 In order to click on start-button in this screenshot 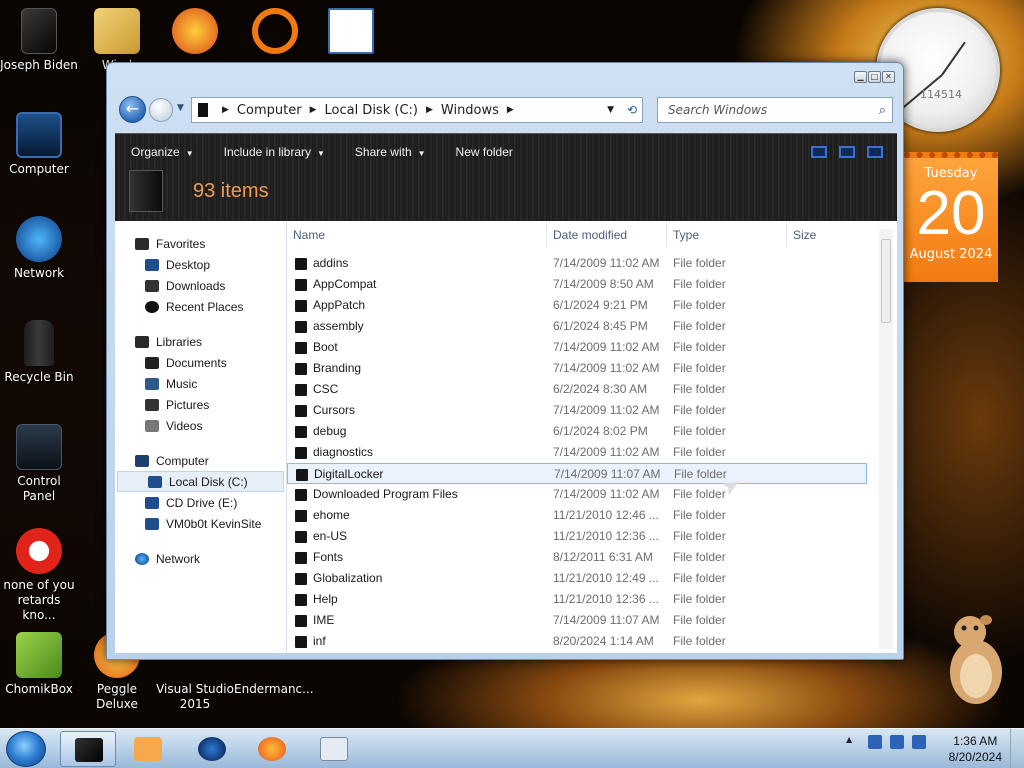, I will do `click(26, 749)`.